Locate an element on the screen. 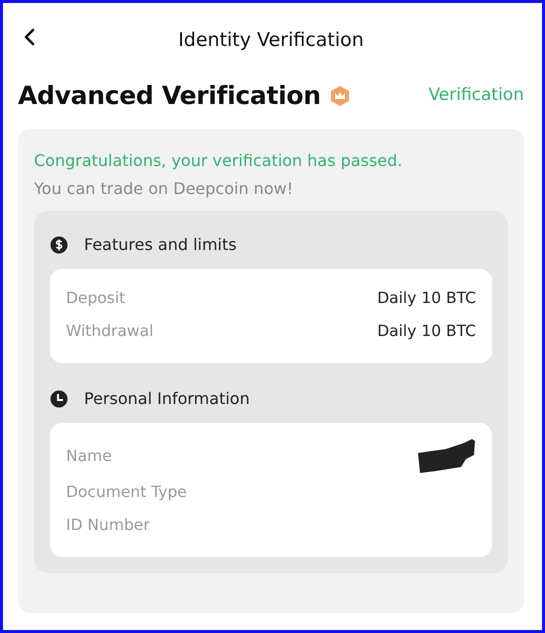 This screenshot has width=545, height=633. section-title: Features and limits is located at coordinates (160, 245).